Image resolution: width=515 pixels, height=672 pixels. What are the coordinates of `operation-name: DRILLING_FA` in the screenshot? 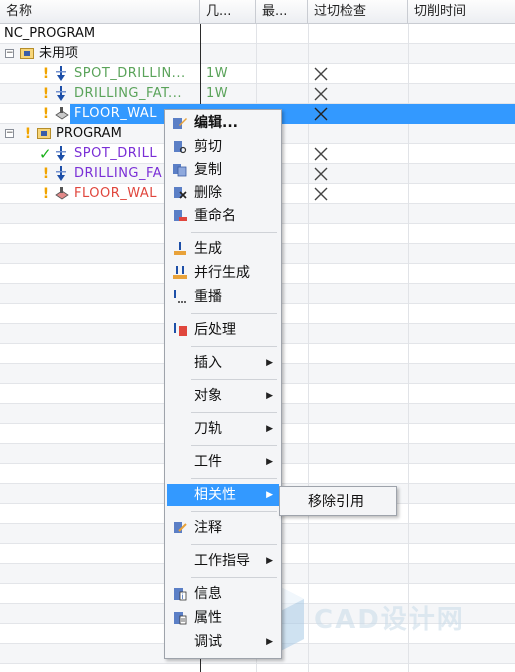 It's located at (118, 173).